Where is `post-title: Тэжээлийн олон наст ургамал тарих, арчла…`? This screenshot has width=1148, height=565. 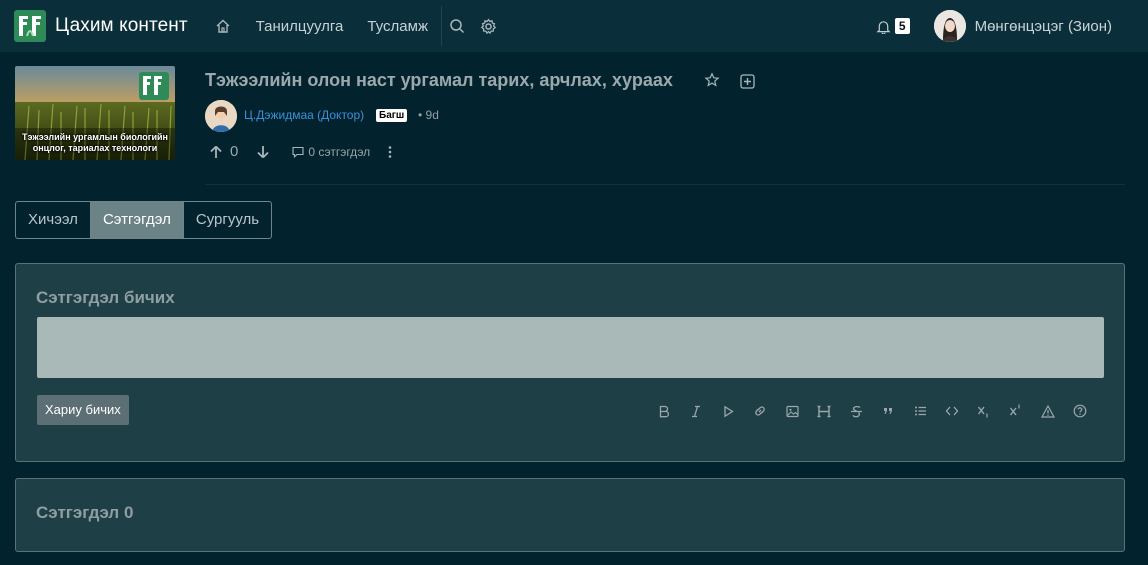 post-title: Тэжээлийн олон наст ургамал тарих, арчла… is located at coordinates (439, 80).